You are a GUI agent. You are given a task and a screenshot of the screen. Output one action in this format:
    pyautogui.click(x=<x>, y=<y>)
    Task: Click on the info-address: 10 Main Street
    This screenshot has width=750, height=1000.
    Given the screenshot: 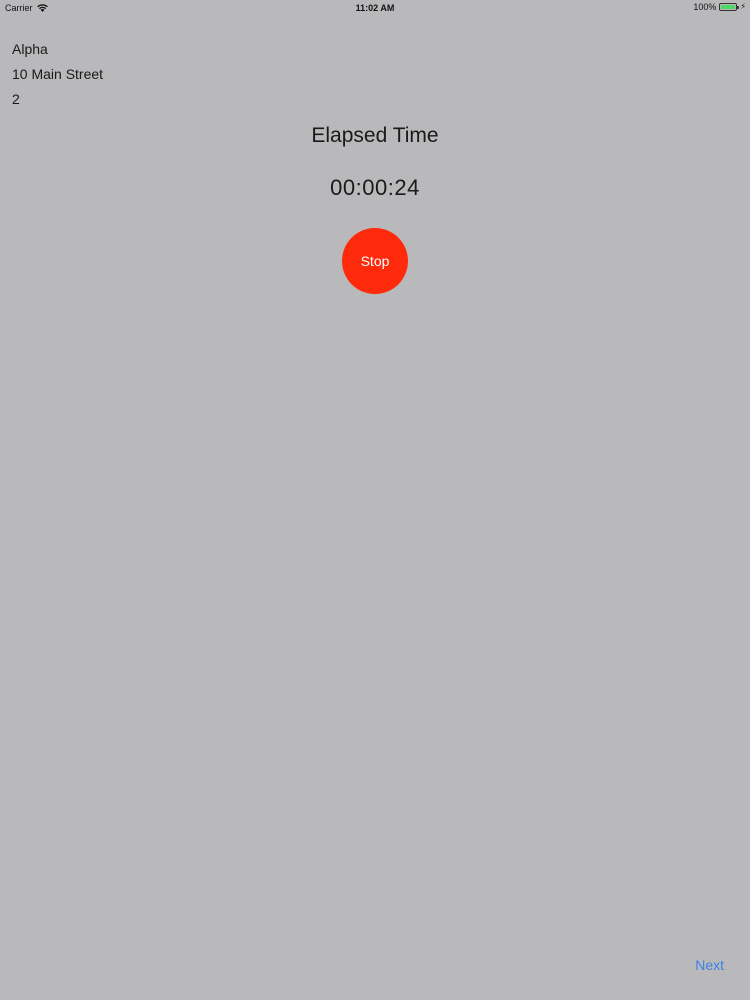 What is the action you would take?
    pyautogui.click(x=58, y=74)
    